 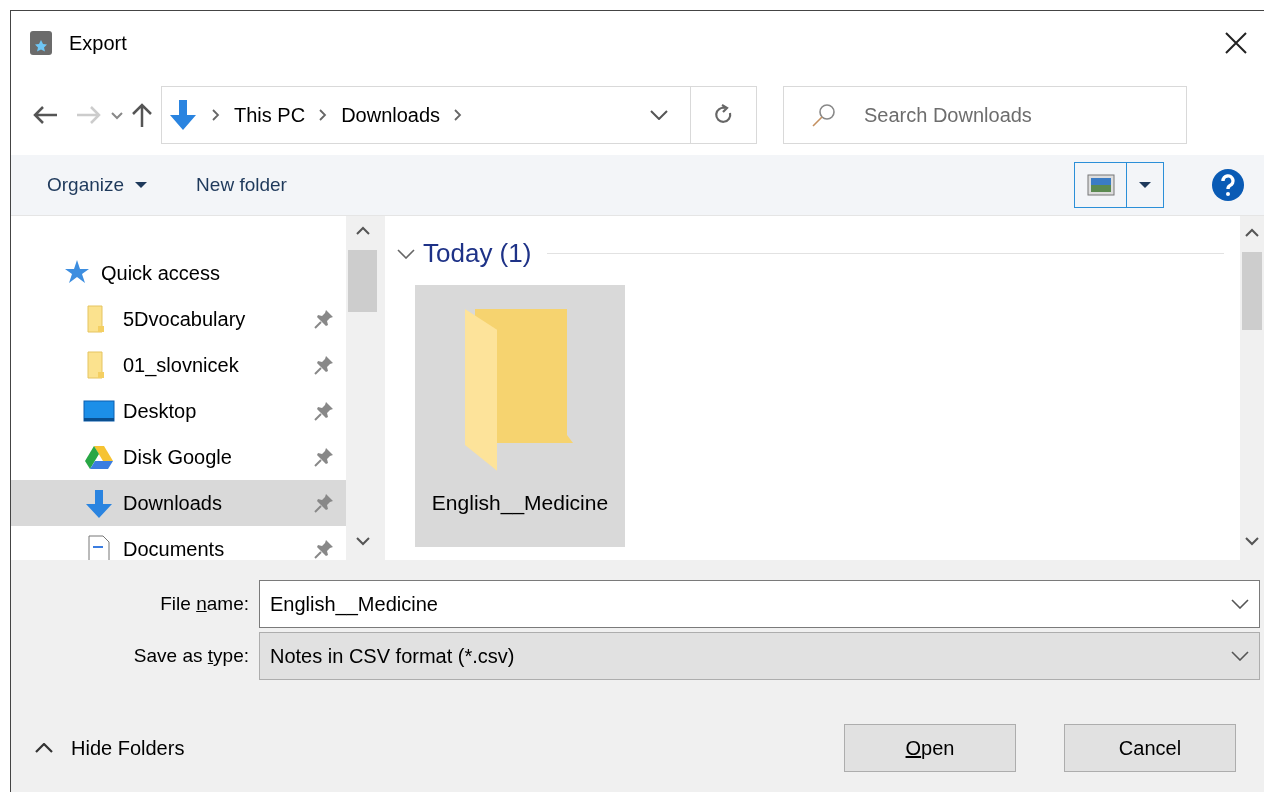 I want to click on field-label: Save as type:, so click(x=191, y=655).